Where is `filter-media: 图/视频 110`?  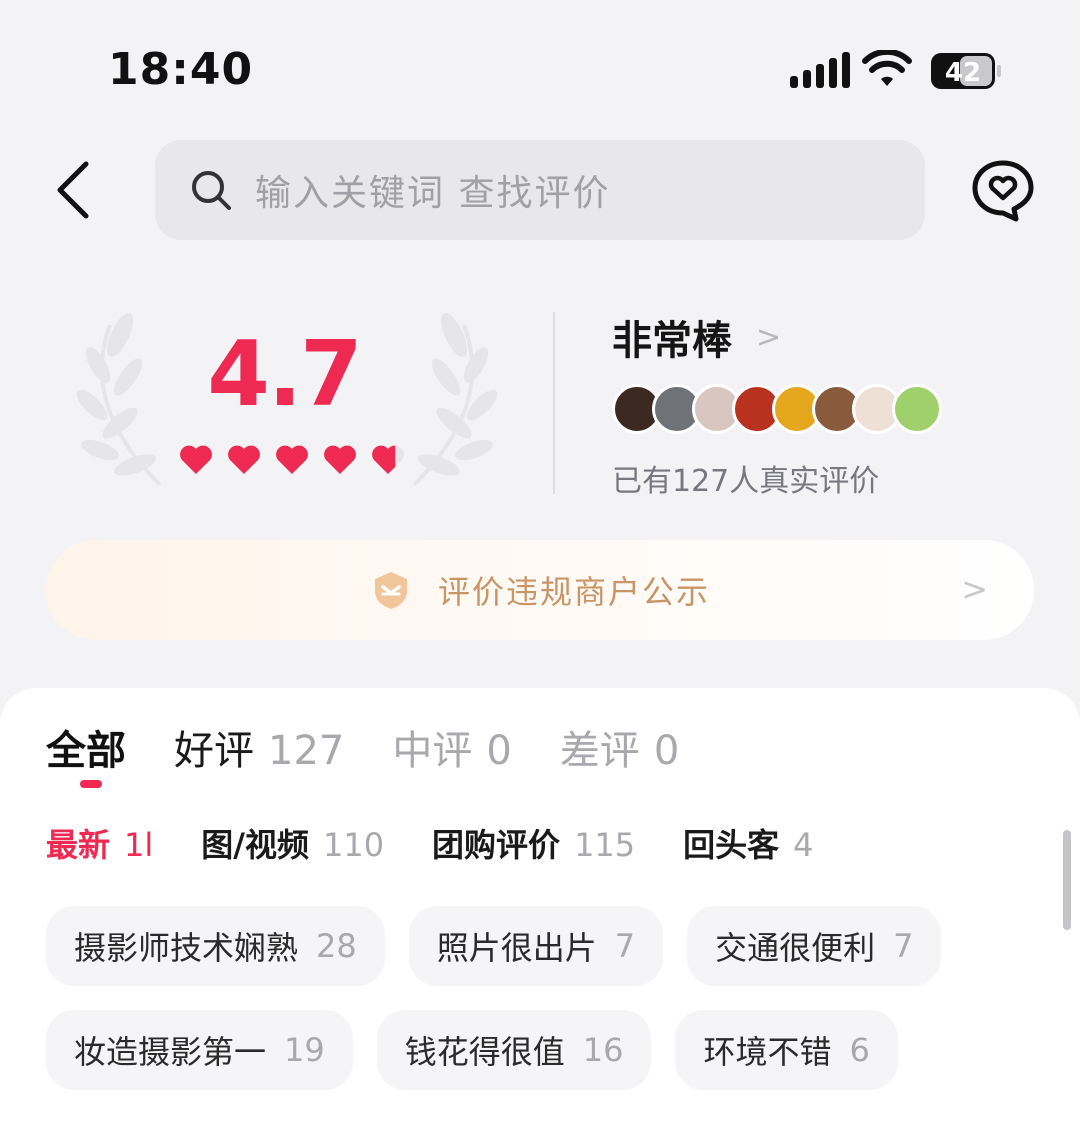
filter-media: 图/视频 110 is located at coordinates (292, 843).